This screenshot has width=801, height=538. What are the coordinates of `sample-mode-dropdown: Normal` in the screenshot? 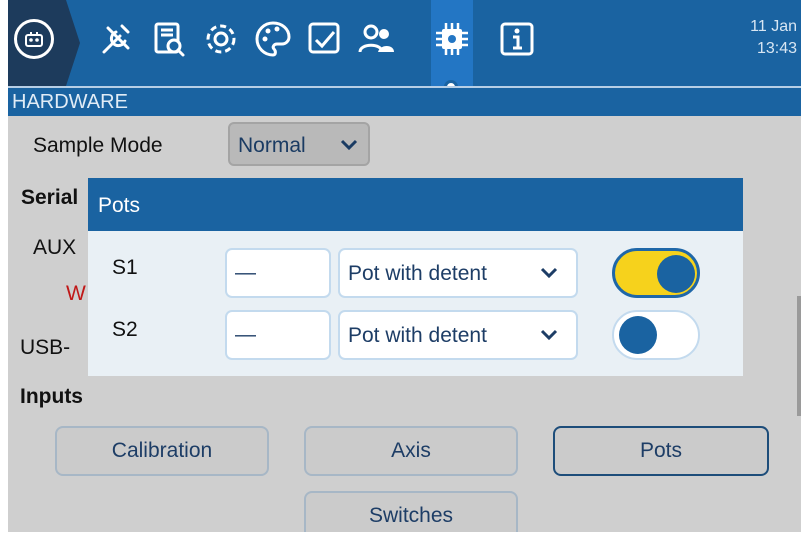 It's located at (299, 144).